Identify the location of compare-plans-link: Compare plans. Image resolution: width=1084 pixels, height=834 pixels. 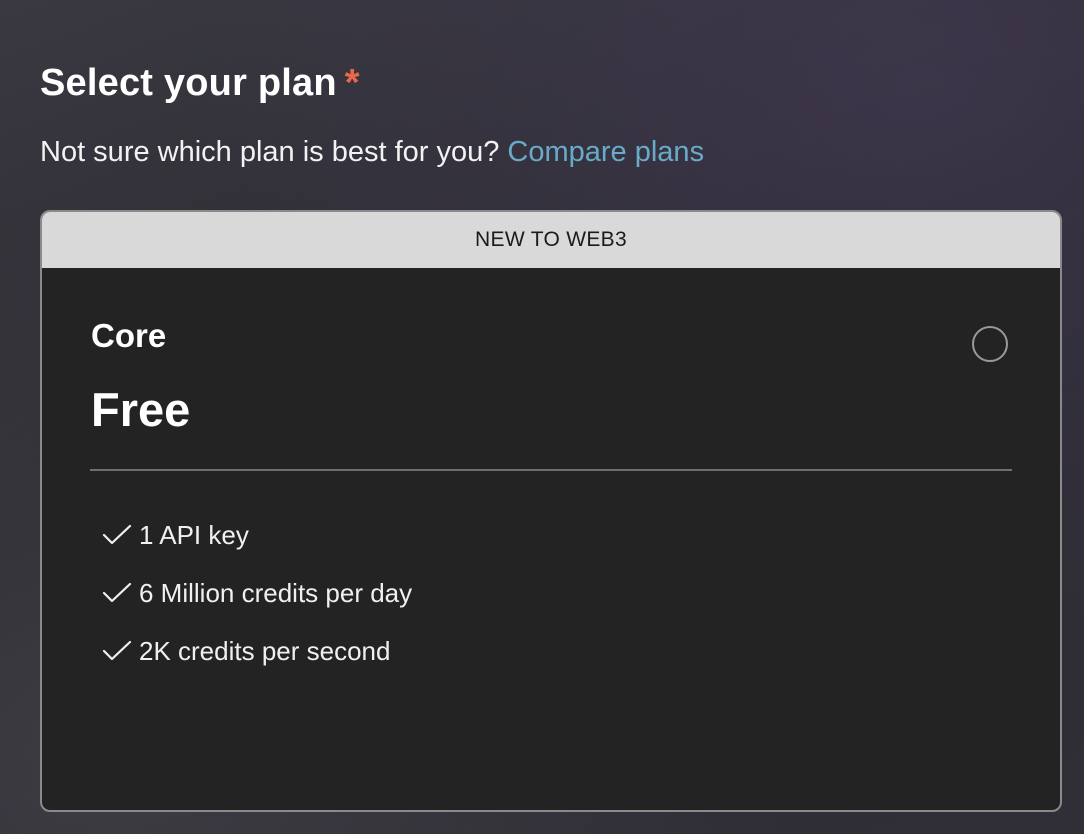
(605, 152).